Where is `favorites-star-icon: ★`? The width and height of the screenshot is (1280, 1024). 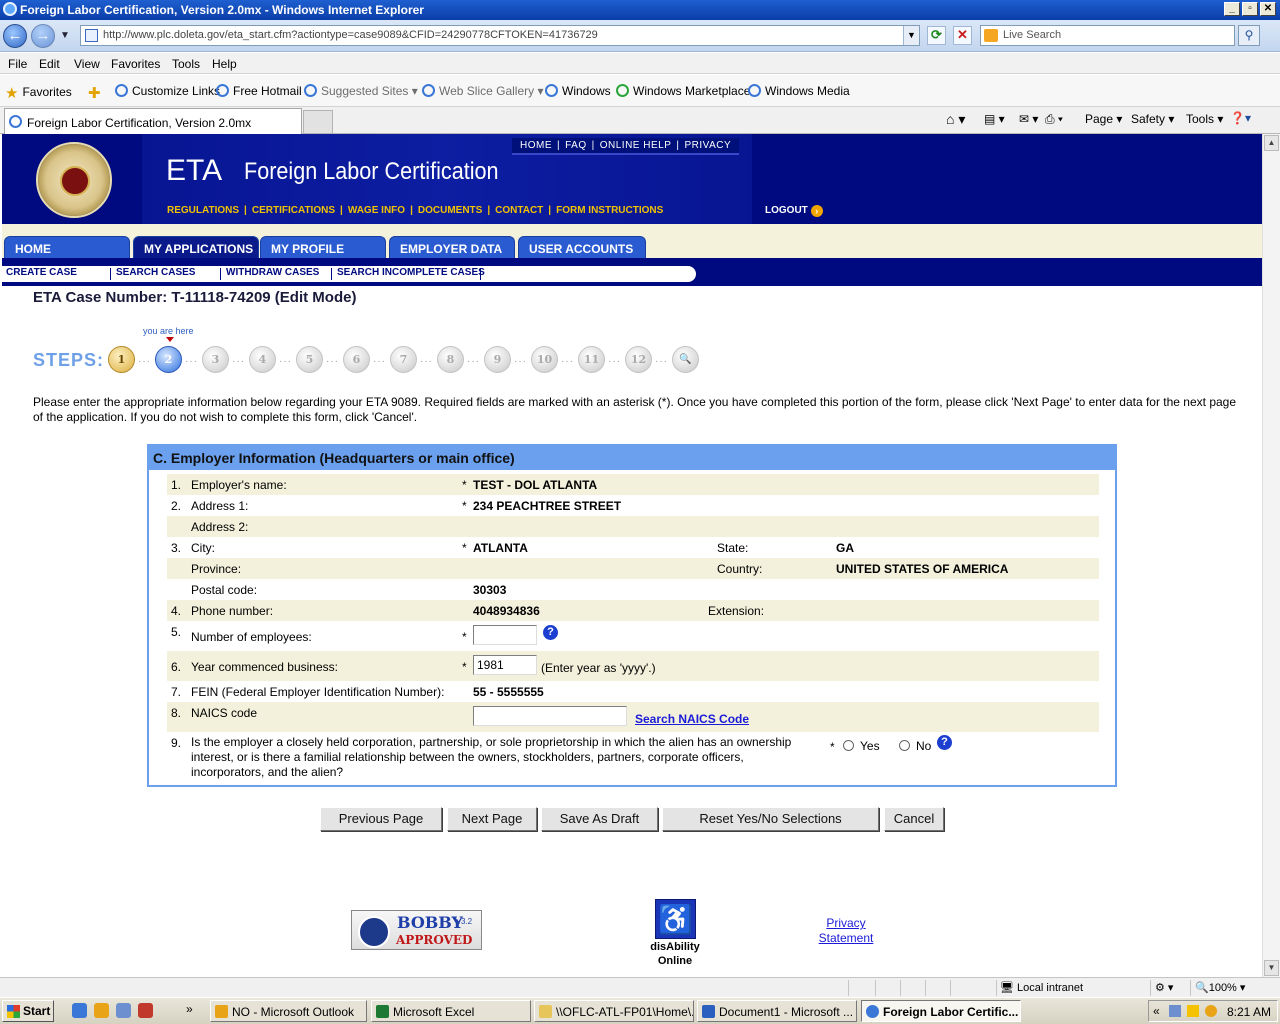
favorites-star-icon: ★ is located at coordinates (12, 93).